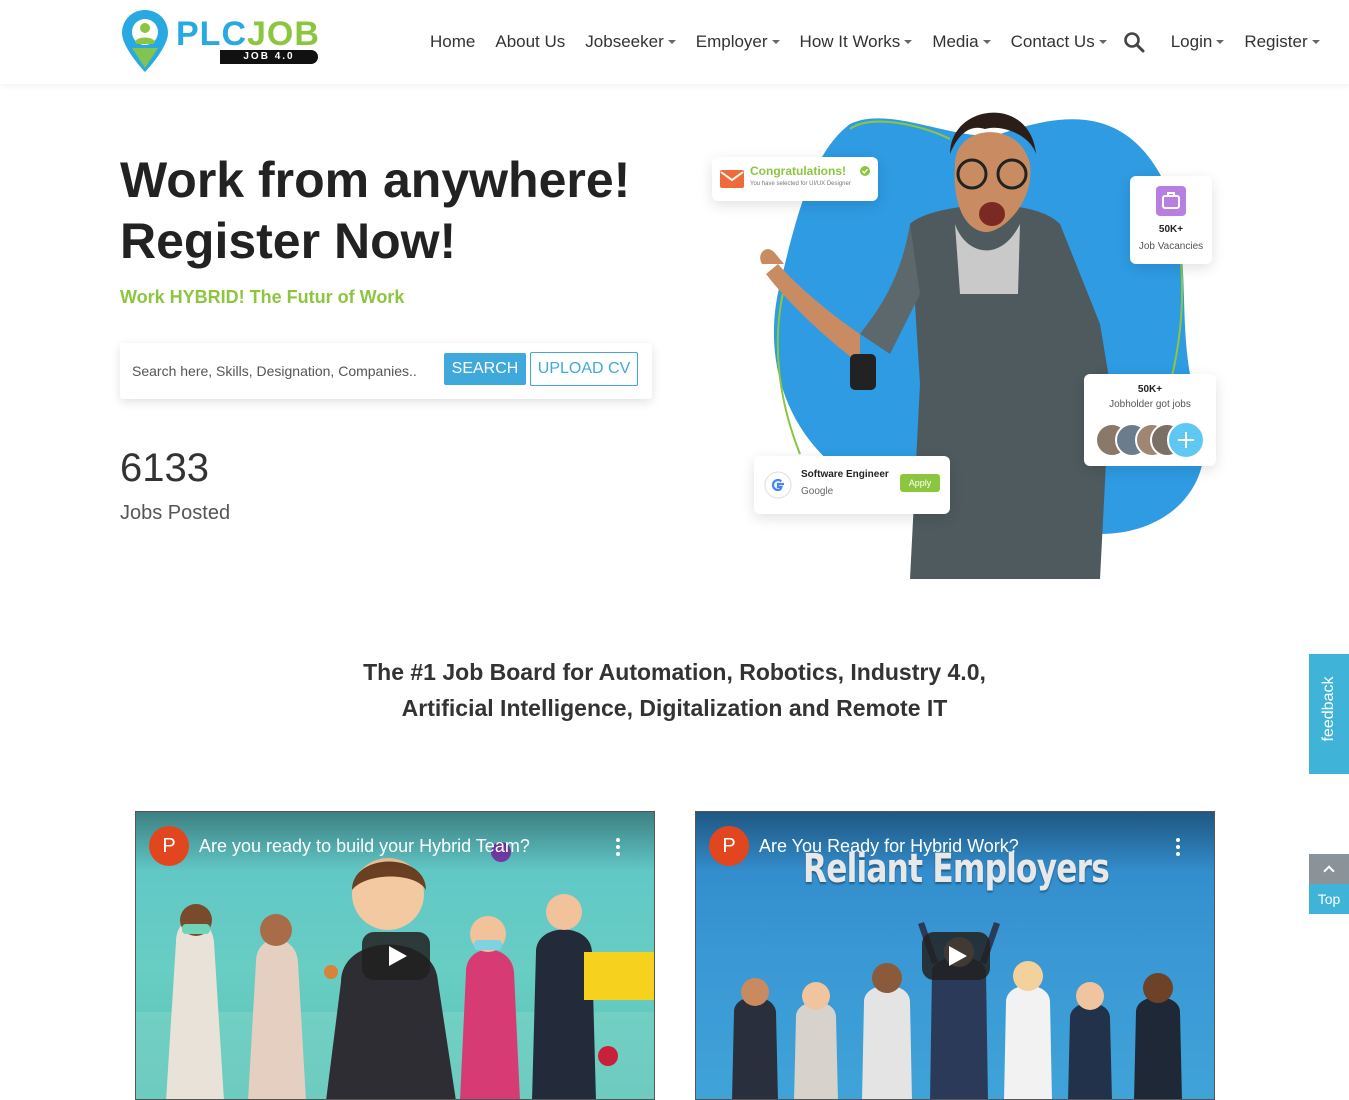 The width and height of the screenshot is (1349, 1100). I want to click on logo-badge: JOB 4.0, so click(269, 57).